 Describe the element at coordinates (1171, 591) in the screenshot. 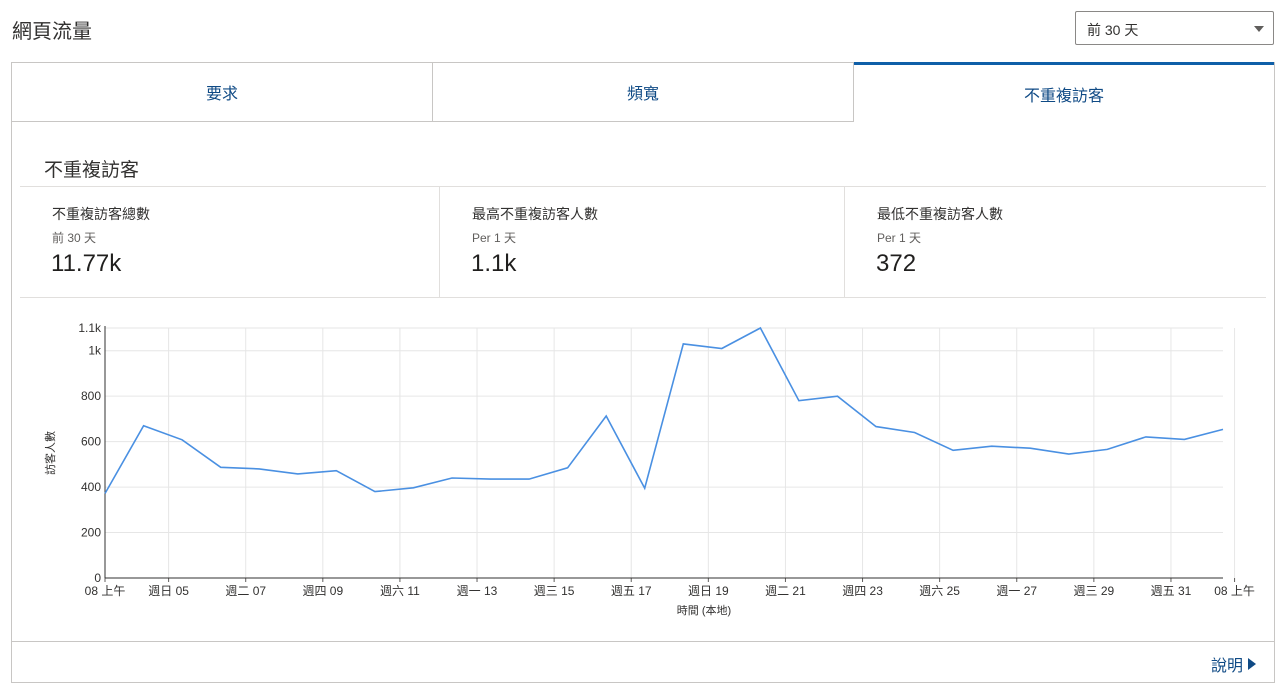

I see `x-tick-label: 週五 31` at that location.